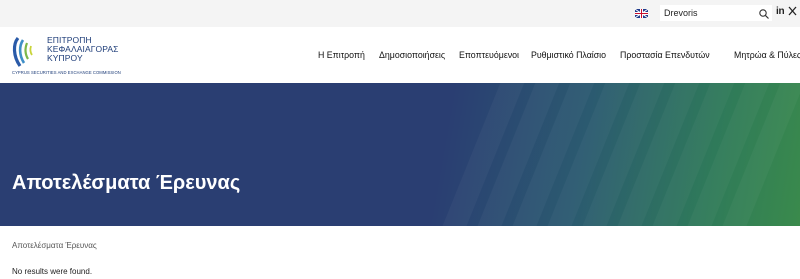 This screenshot has width=800, height=279. Describe the element at coordinates (707, 13) in the screenshot. I see `search-input` at that location.